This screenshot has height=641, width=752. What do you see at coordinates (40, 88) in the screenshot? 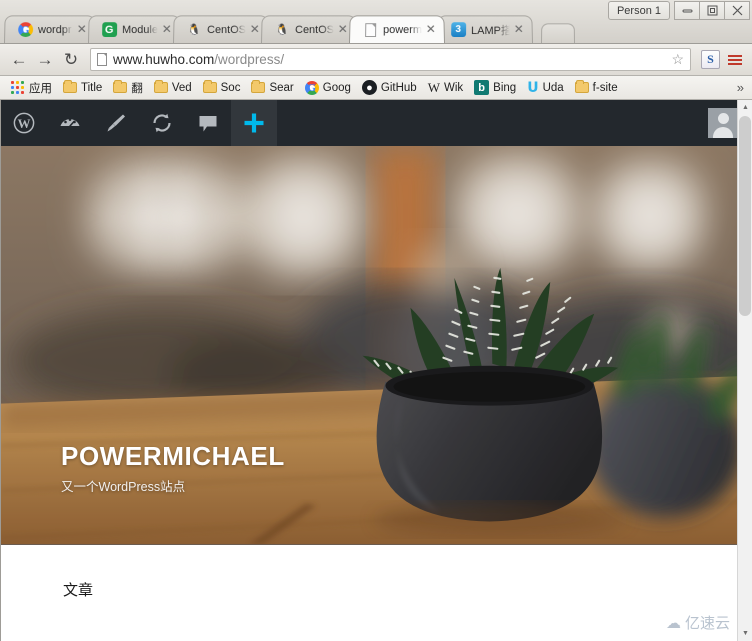
I see `bookmark-label: 应用` at bounding box center [40, 88].